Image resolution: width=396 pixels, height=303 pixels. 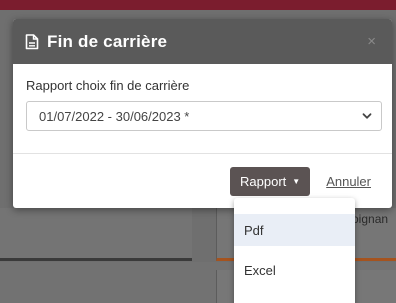 I want to click on app-top-bar, so click(x=198, y=5).